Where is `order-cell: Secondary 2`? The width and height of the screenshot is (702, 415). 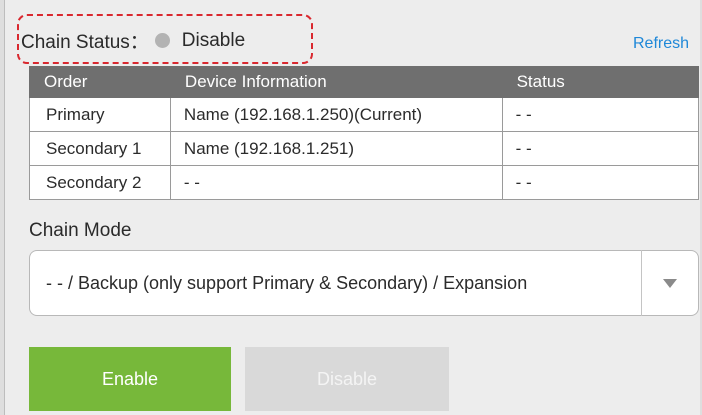 order-cell: Secondary 2 is located at coordinates (100, 182).